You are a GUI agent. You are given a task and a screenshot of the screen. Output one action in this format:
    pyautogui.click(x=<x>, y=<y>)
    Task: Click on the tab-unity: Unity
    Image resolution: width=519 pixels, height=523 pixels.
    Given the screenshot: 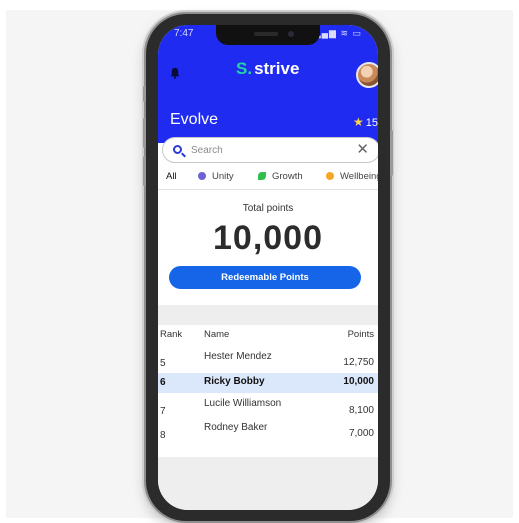 What is the action you would take?
    pyautogui.click(x=216, y=180)
    